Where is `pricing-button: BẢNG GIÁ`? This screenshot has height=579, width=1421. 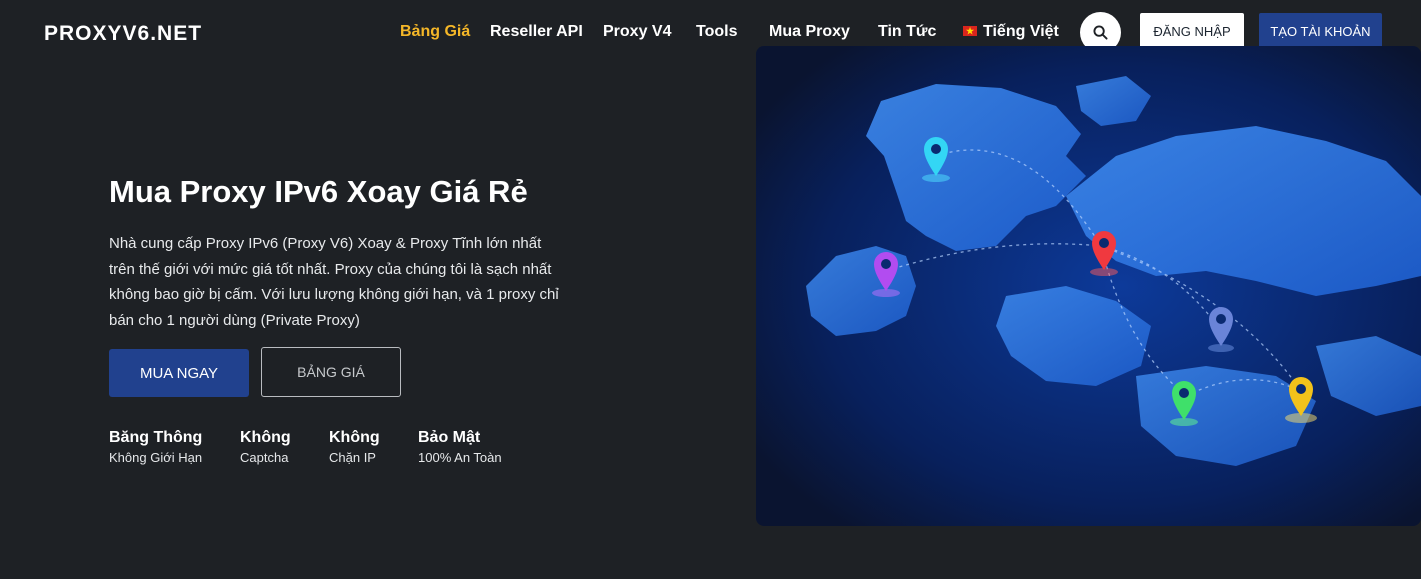 pricing-button: BẢNG GIÁ is located at coordinates (331, 372).